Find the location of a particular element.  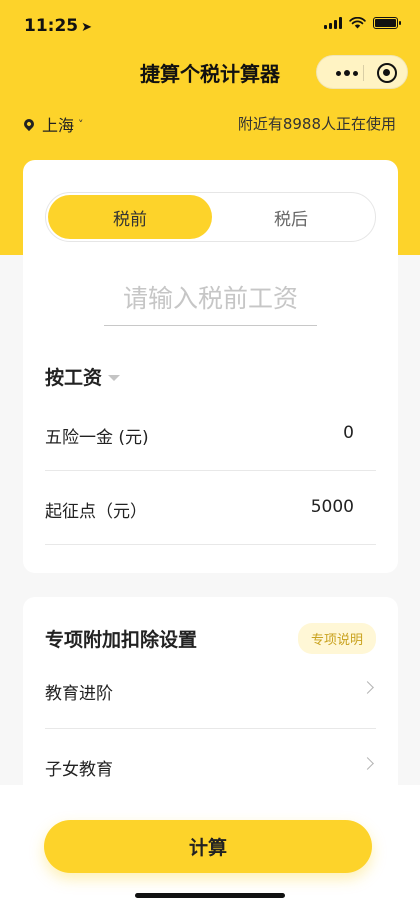

calc-mode-label: 按工资 is located at coordinates (74, 378).